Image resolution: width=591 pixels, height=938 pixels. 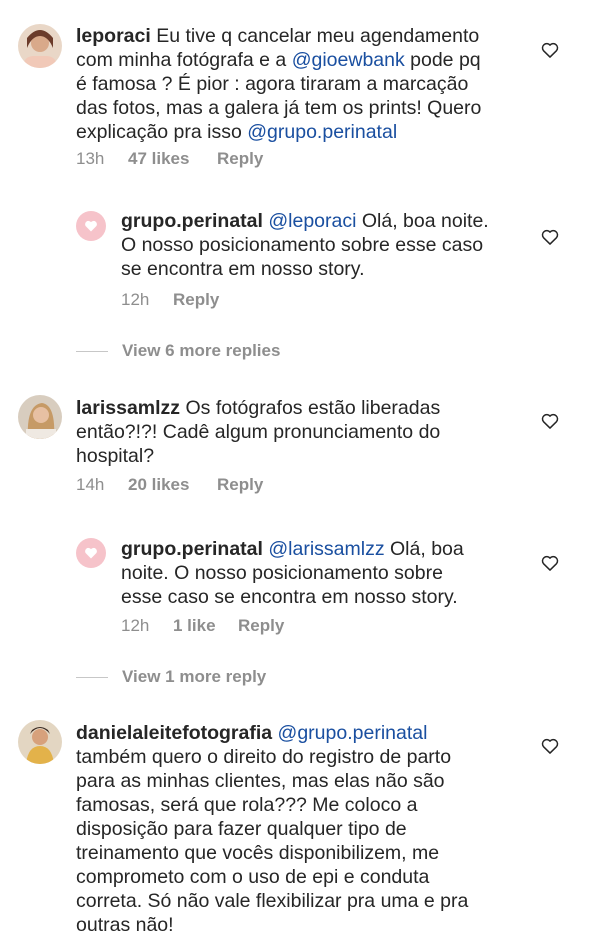 I want to click on text-line: explicação pra isso @grupo.perinatal, so click(x=278, y=132).